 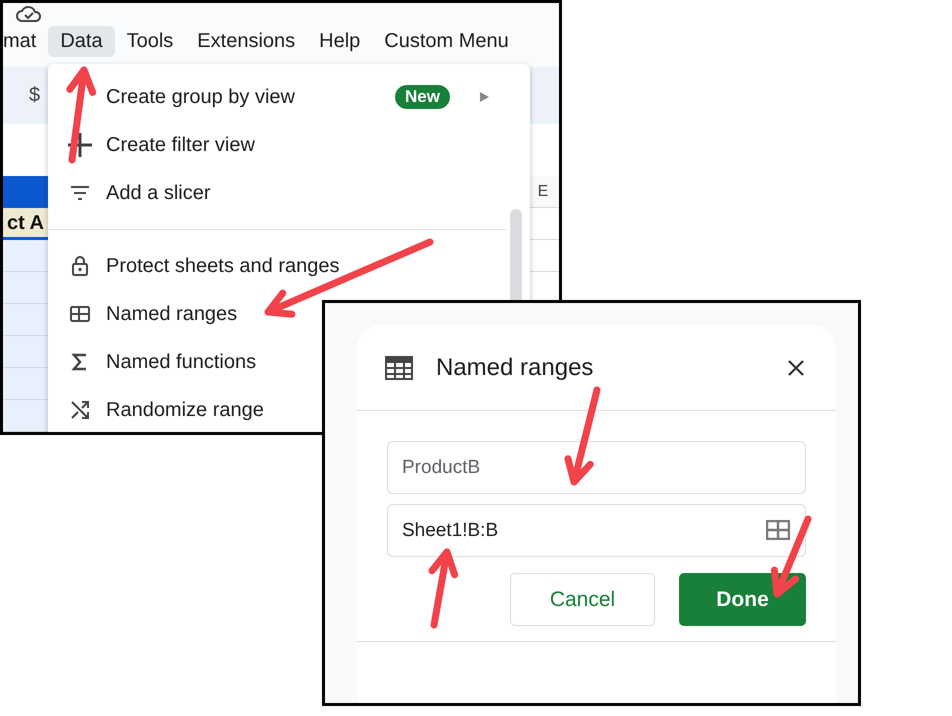 I want to click on table-cell: ct A, so click(x=25, y=224).